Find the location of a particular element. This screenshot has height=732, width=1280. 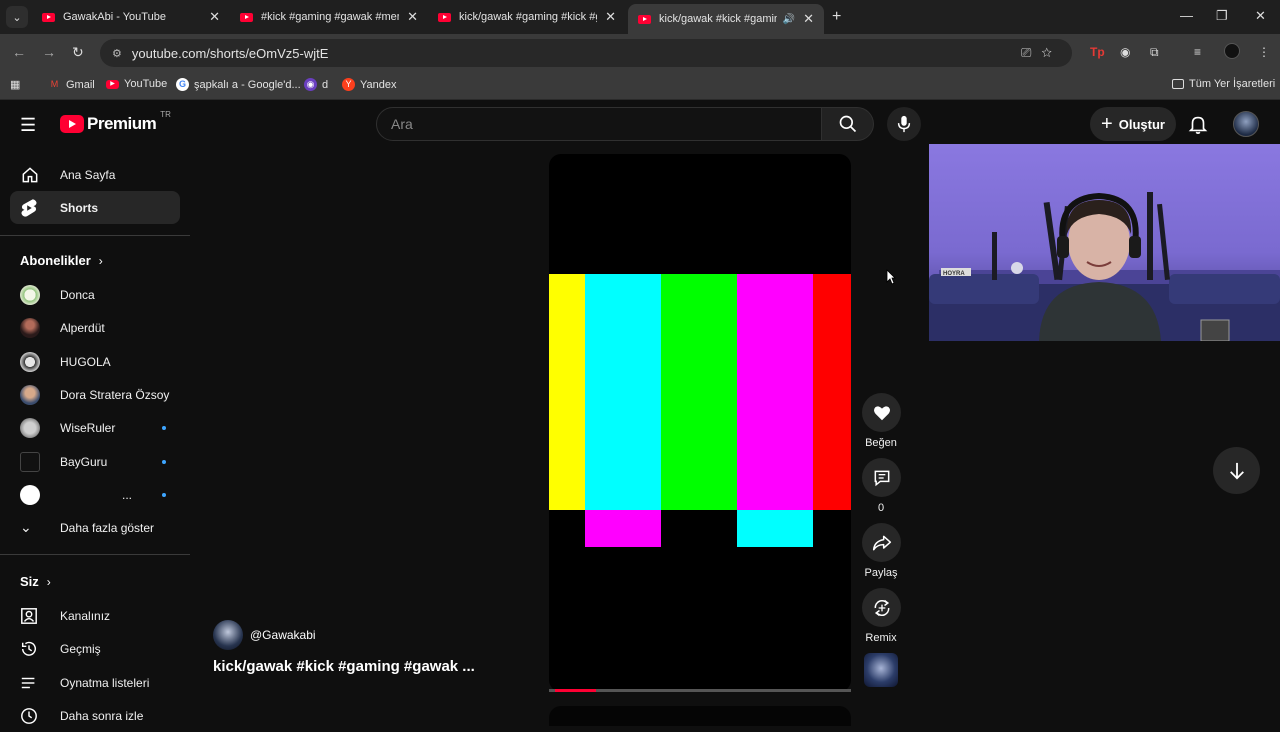

logo-text: Premium is located at coordinates (122, 123).